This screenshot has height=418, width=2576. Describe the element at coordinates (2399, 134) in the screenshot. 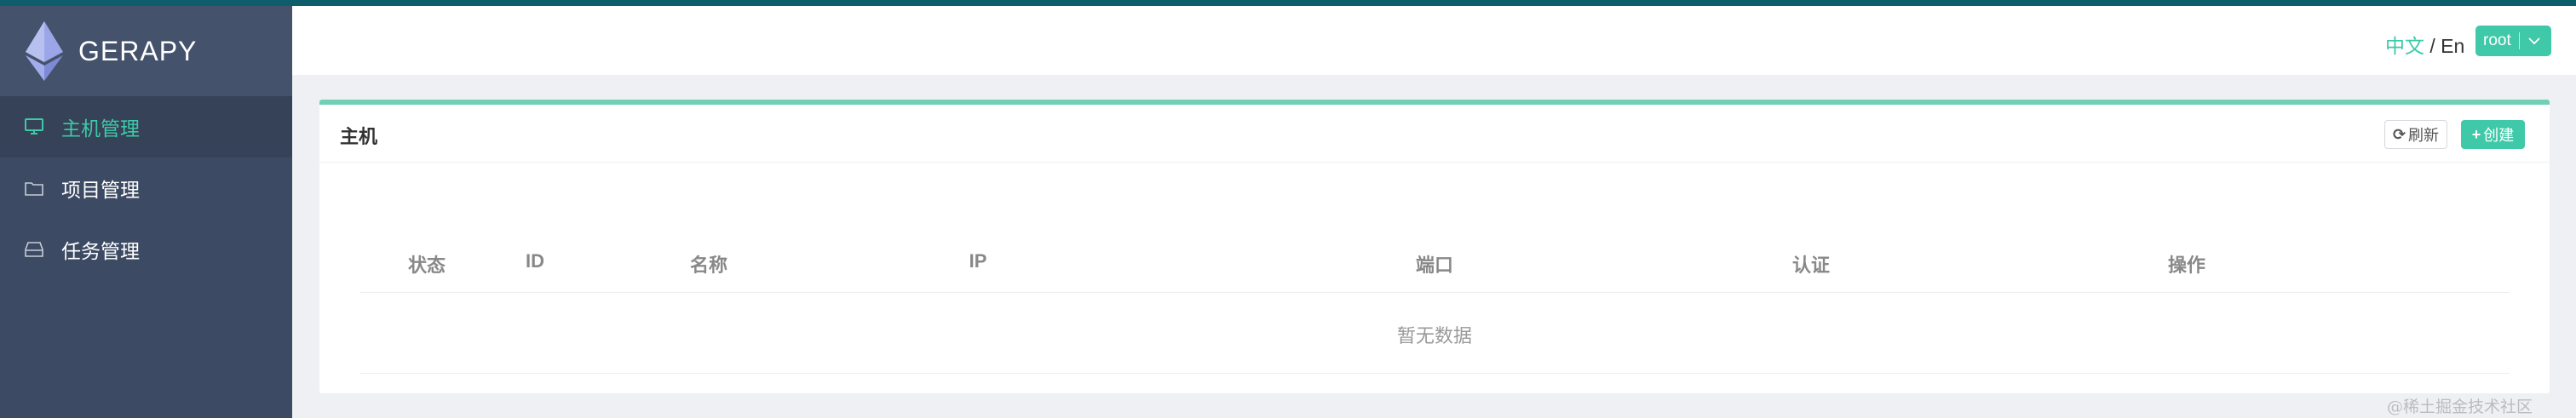

I see `refresh-icon: ⟳` at that location.